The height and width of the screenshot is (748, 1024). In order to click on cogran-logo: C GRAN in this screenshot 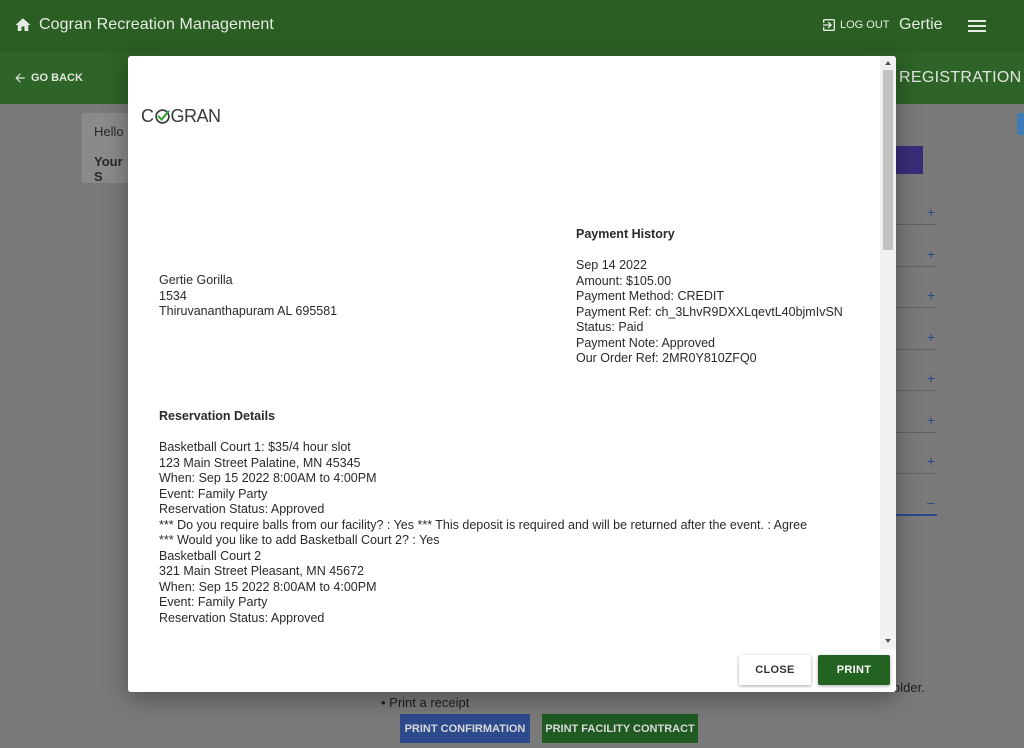, I will do `click(181, 116)`.